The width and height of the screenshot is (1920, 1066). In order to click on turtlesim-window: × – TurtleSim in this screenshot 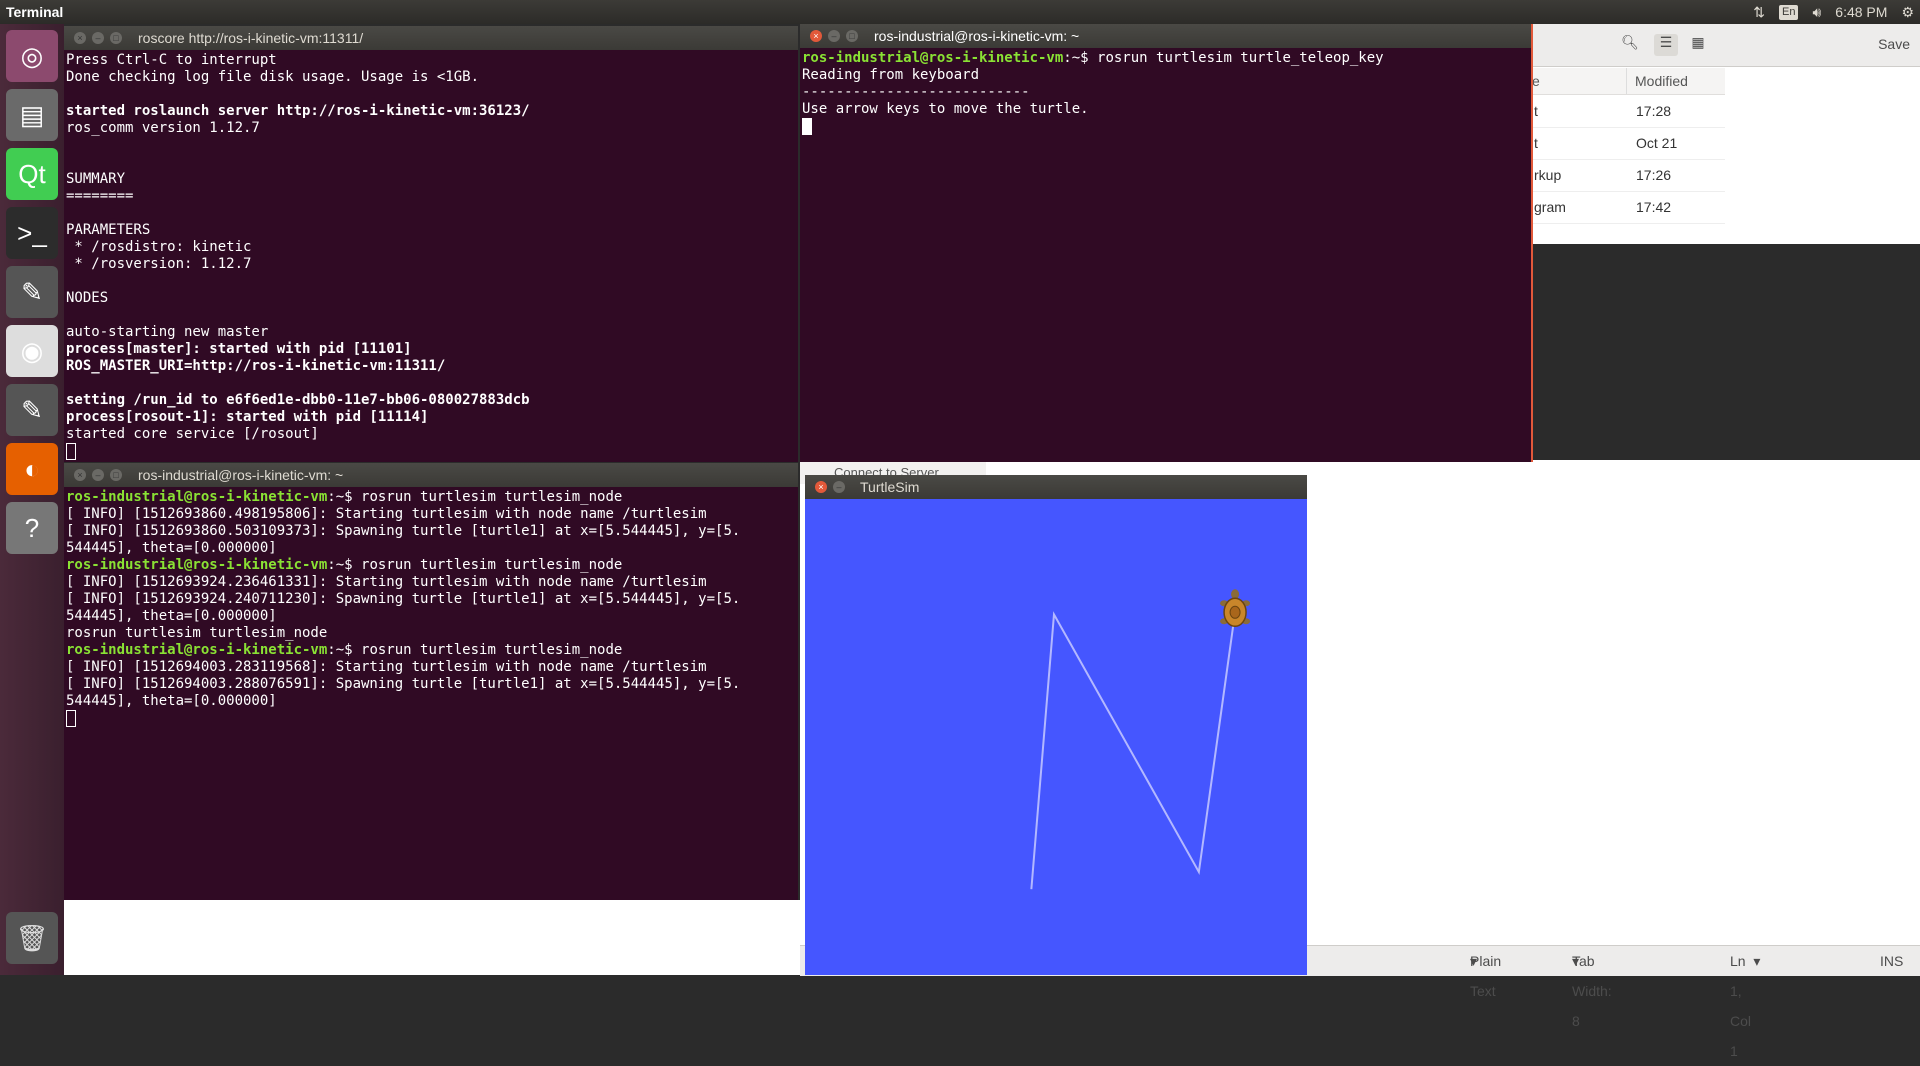, I will do `click(1056, 725)`.